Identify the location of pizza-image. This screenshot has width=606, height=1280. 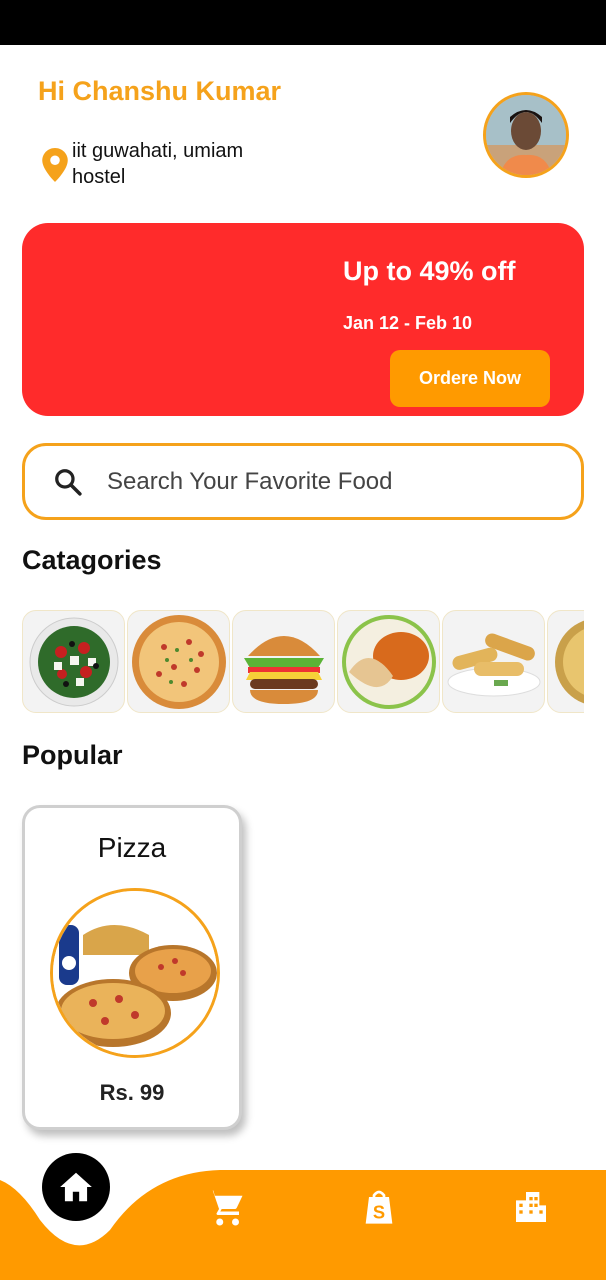
(135, 973).